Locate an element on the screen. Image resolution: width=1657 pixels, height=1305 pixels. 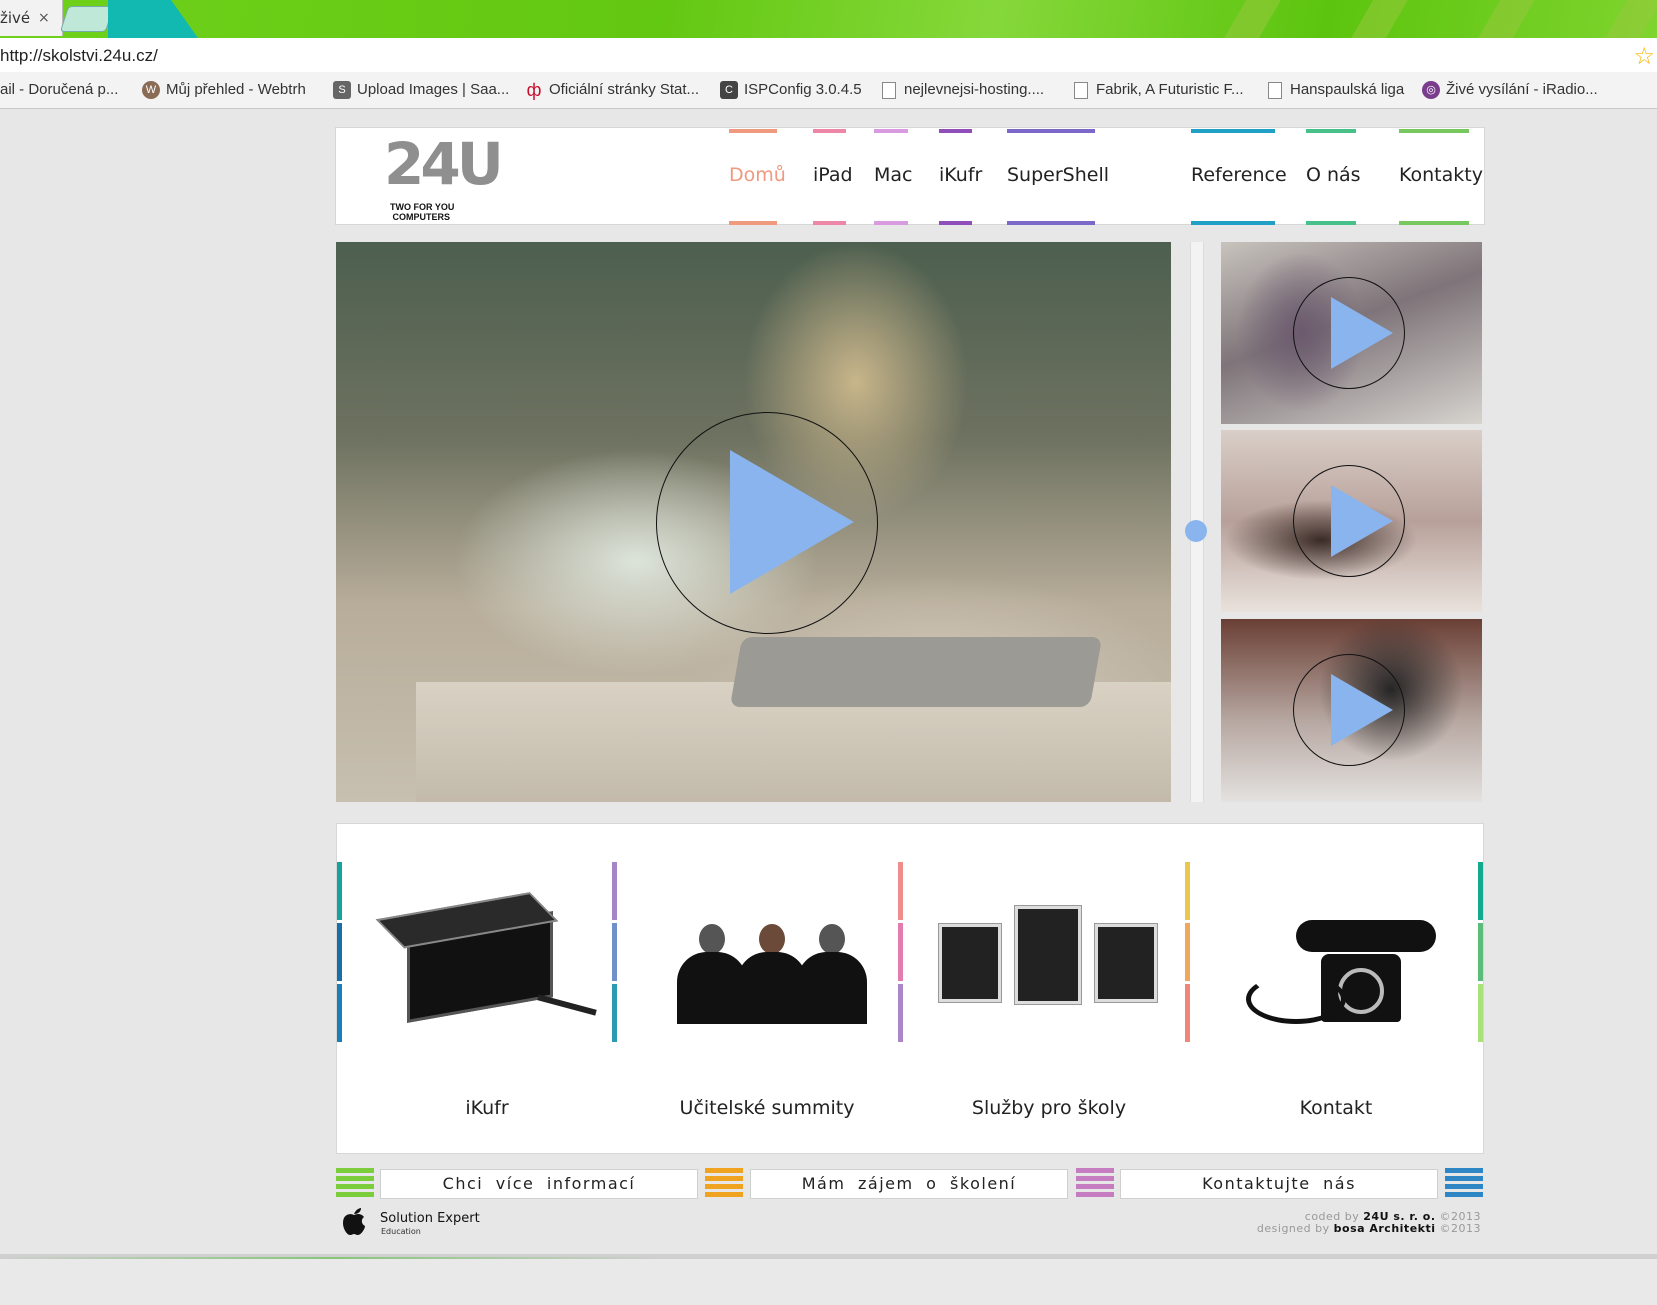
star-icon: ☆ is located at coordinates (1644, 56).